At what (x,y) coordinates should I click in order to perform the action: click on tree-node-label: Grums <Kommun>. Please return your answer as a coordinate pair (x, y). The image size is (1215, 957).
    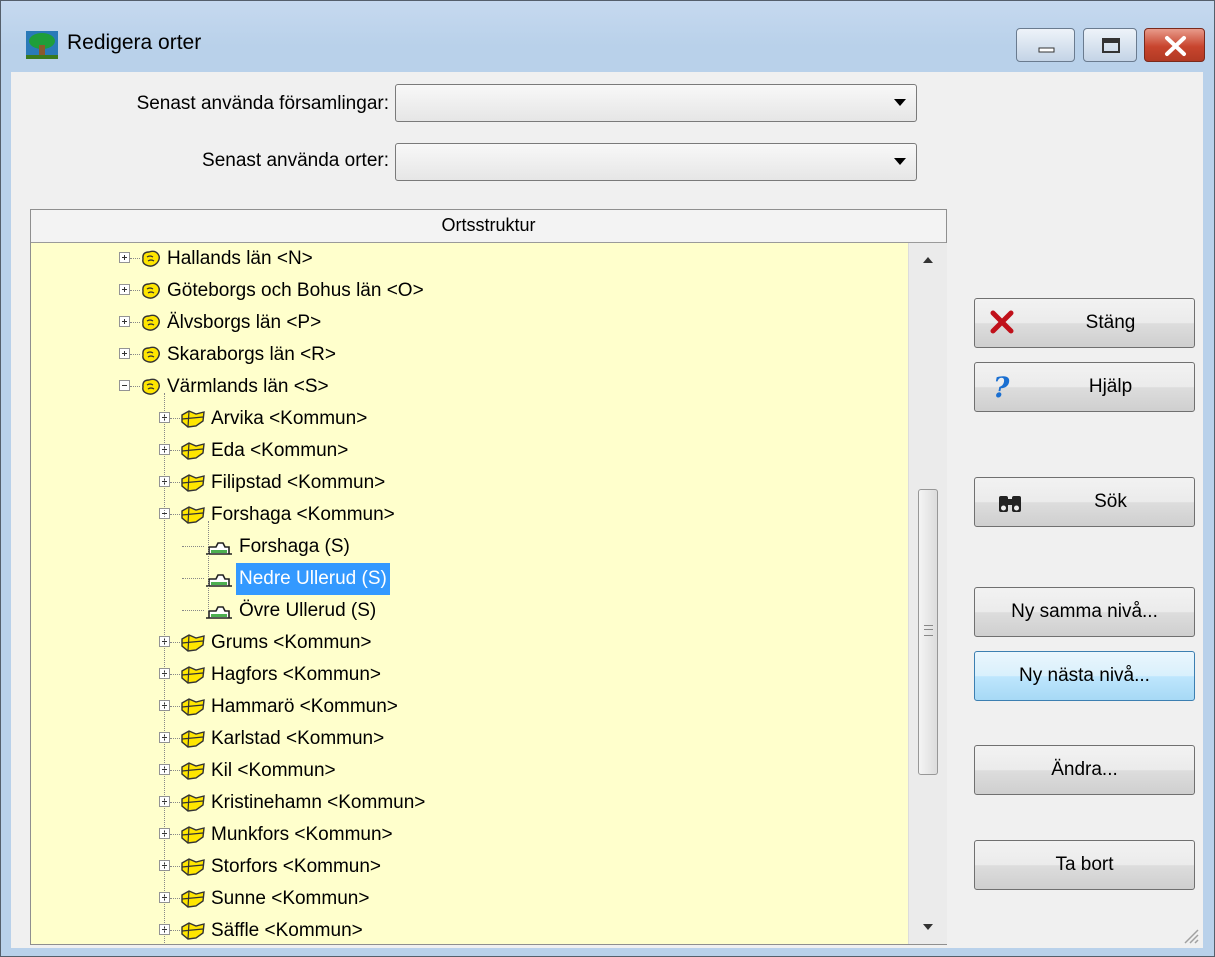
    Looking at the image, I should click on (291, 642).